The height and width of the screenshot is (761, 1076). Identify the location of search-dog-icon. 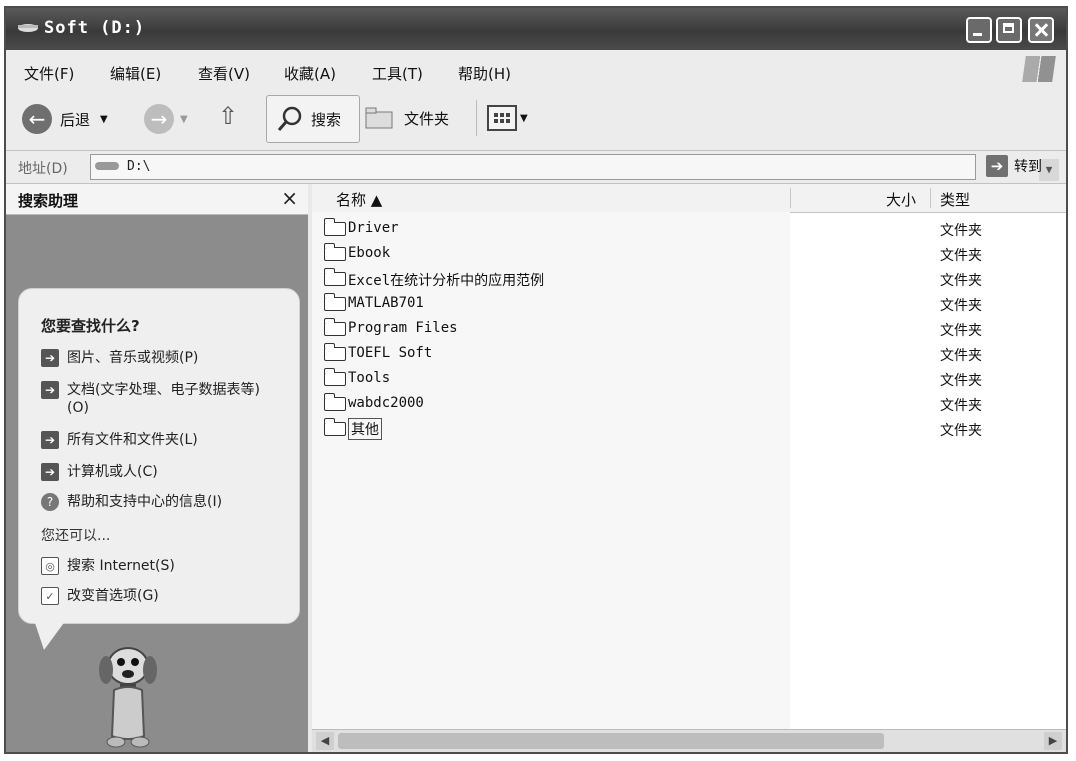
(128, 699).